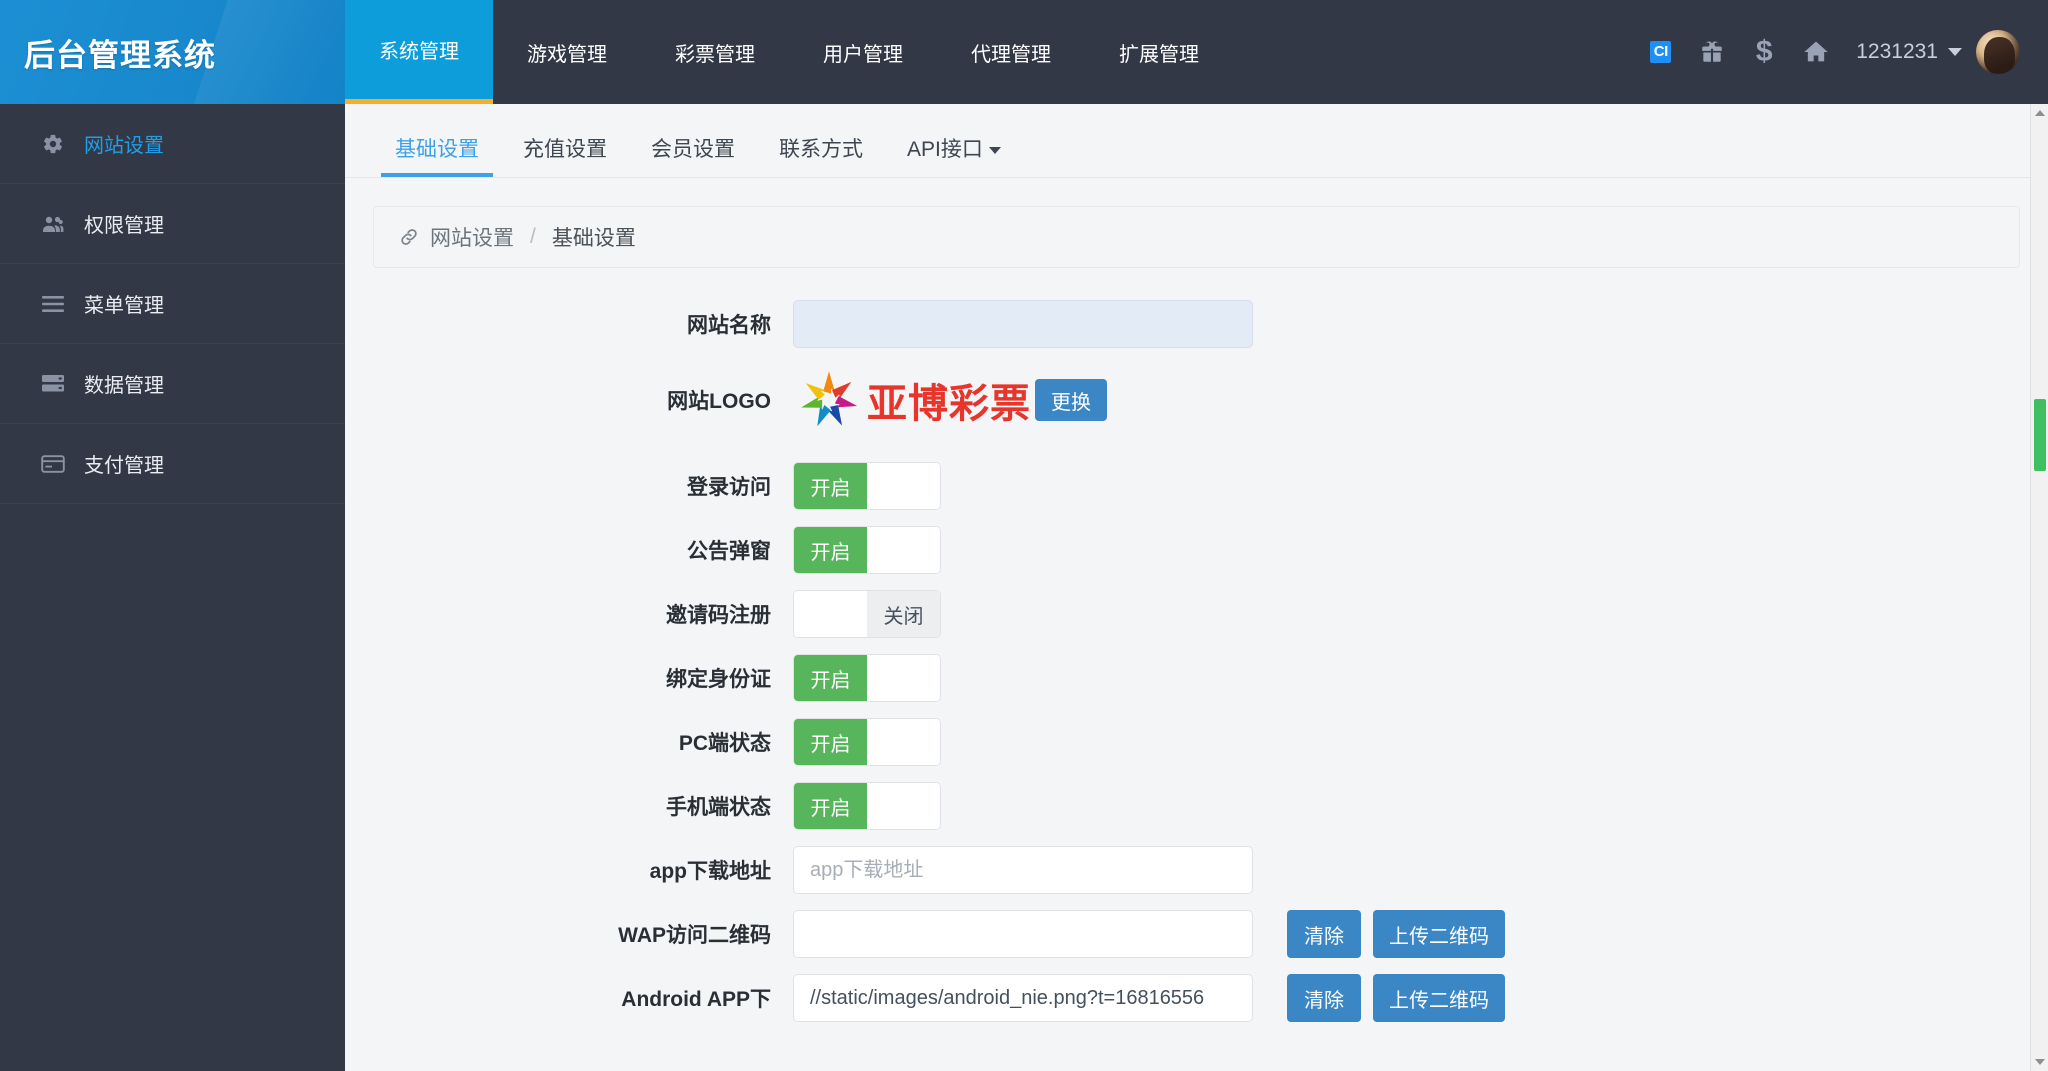 This screenshot has width=2048, height=1071. I want to click on dollar-glyph: $, so click(1764, 51).